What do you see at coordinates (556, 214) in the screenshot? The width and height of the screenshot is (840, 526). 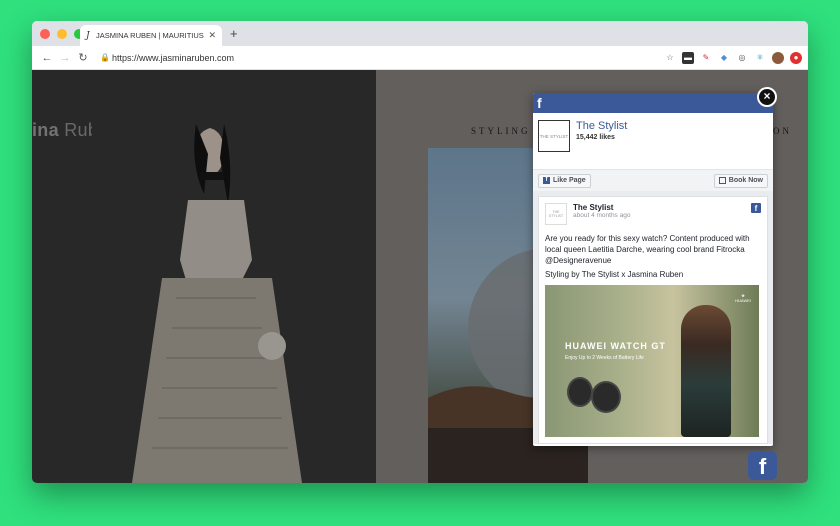 I see `post-author-avatar: THE STYLIST` at bounding box center [556, 214].